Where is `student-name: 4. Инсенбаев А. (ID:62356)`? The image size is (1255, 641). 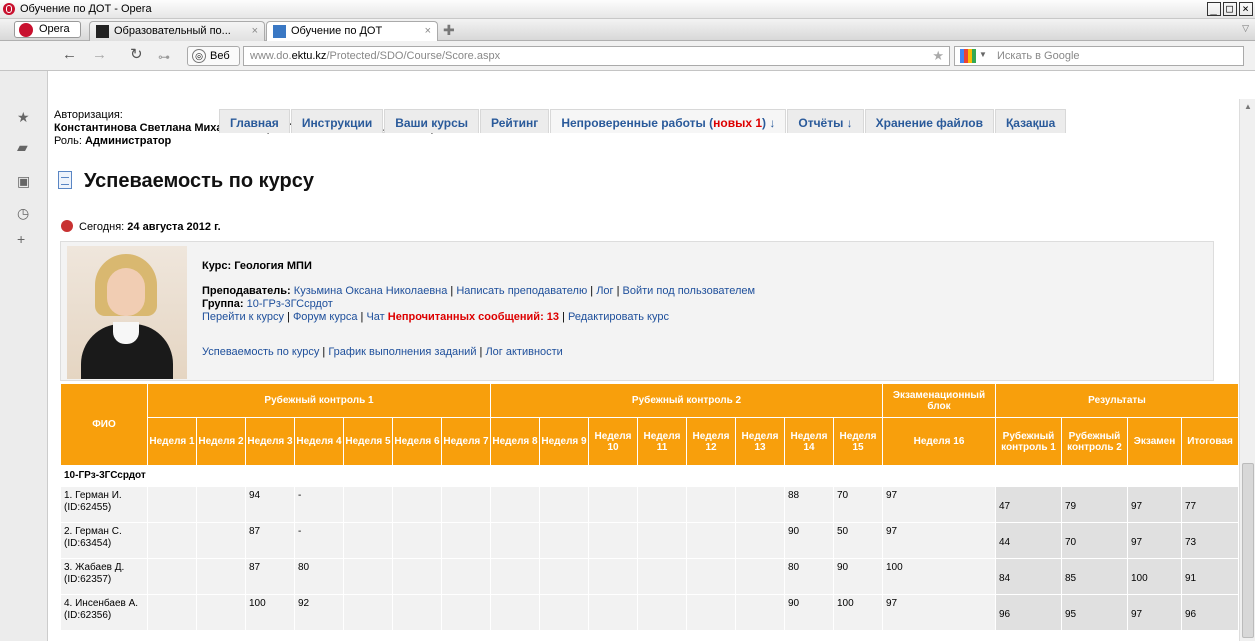
student-name: 4. Инсенбаев А. (ID:62356) is located at coordinates (104, 612).